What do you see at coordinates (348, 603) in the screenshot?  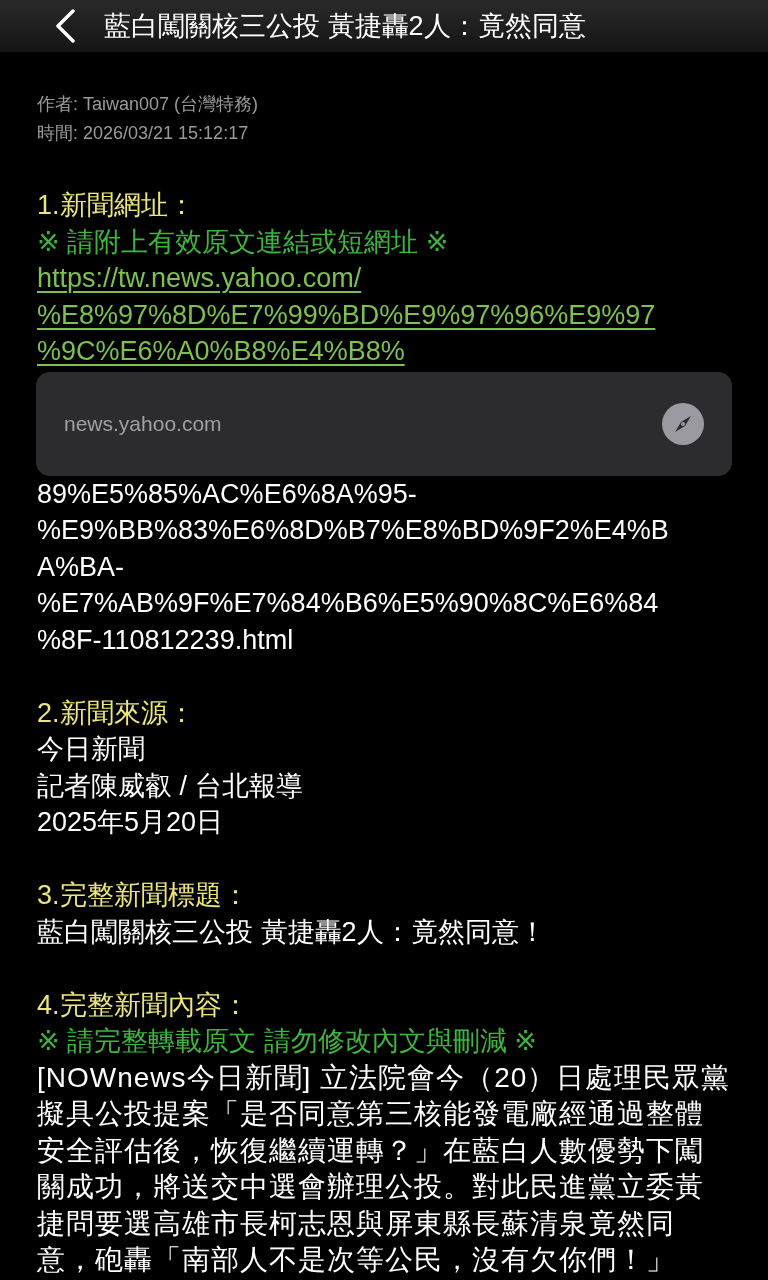 I see `body-text: %E7%AB%9F%E7%84%B6%E5%90%8C%E6%84` at bounding box center [348, 603].